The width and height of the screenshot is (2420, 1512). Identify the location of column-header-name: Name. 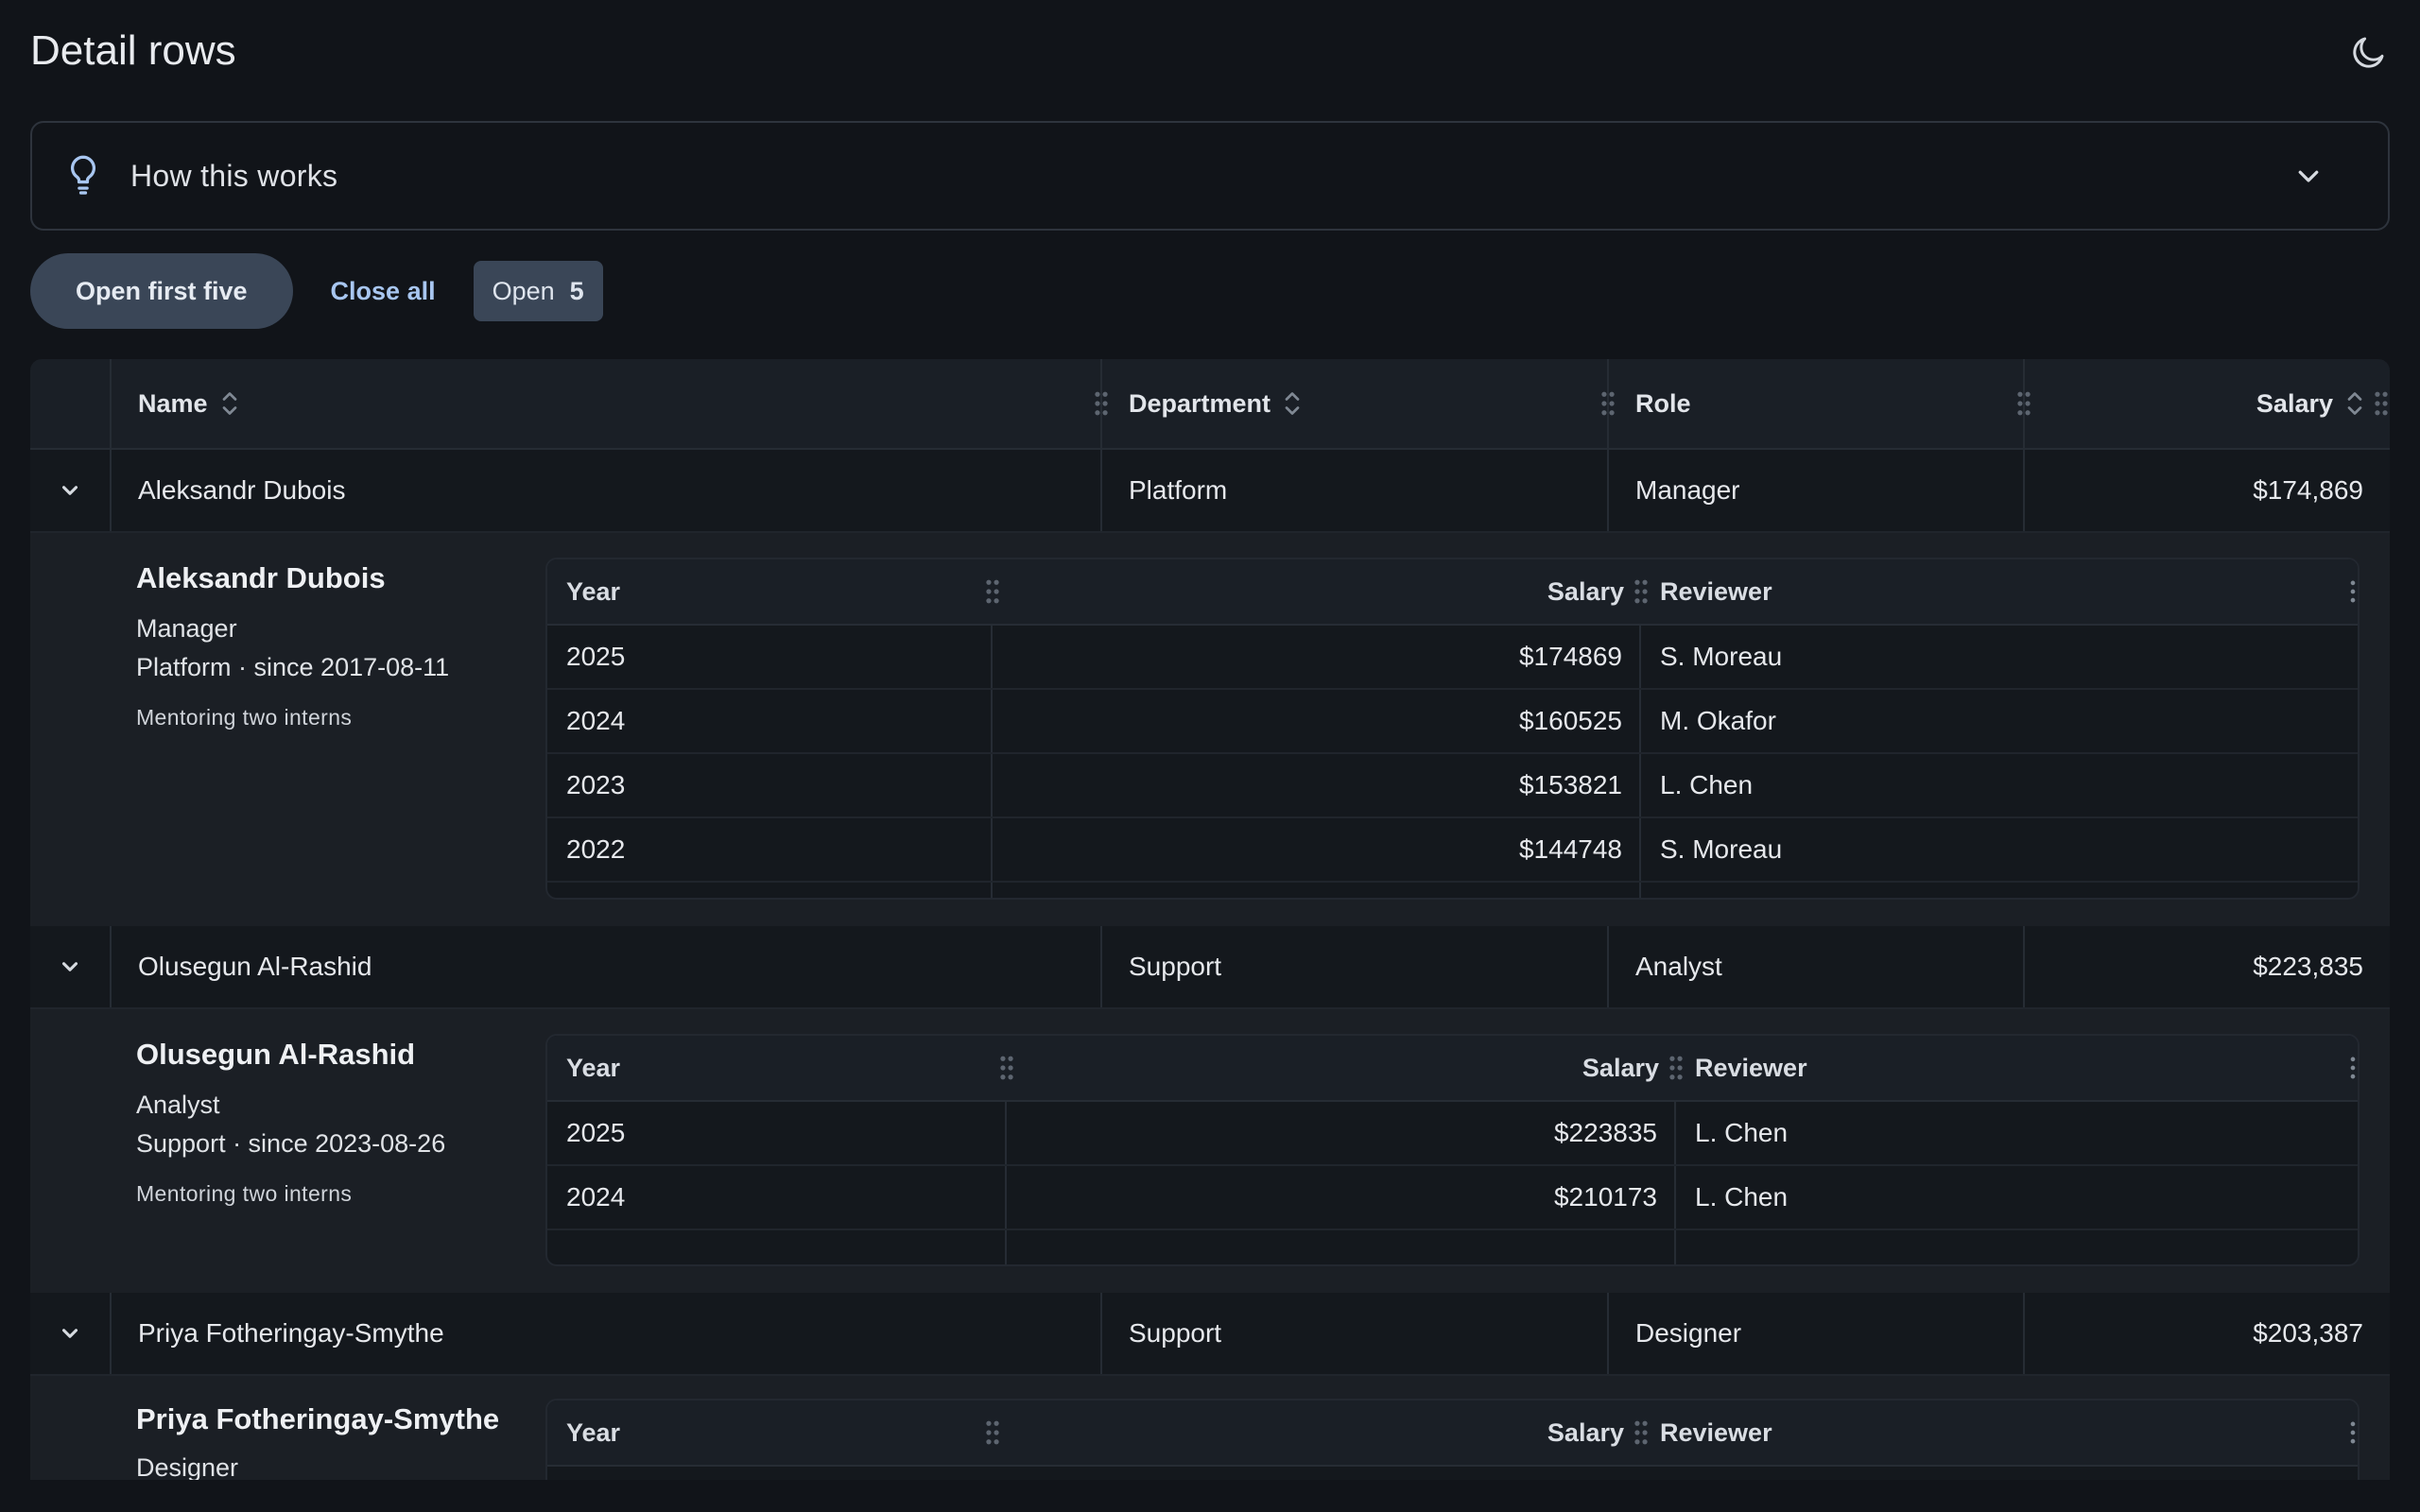
(610, 403).